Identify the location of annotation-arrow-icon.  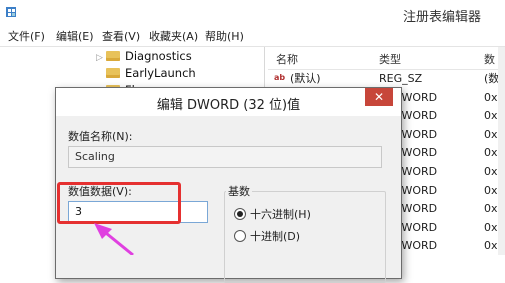
(114, 239).